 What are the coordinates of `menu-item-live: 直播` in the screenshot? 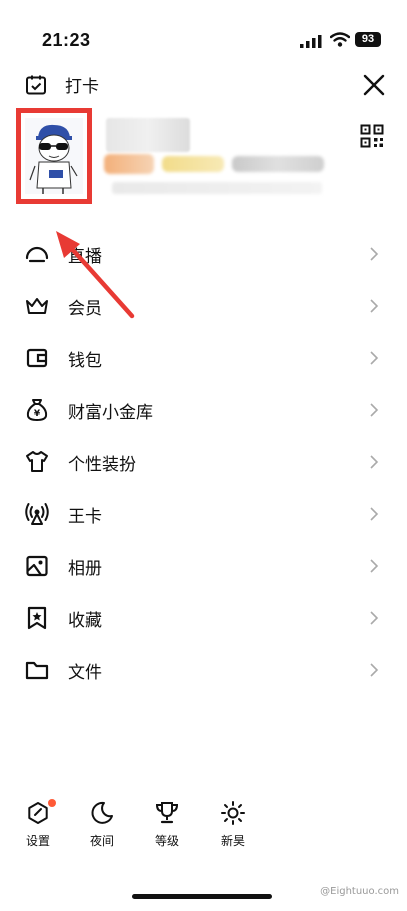 It's located at (203, 254).